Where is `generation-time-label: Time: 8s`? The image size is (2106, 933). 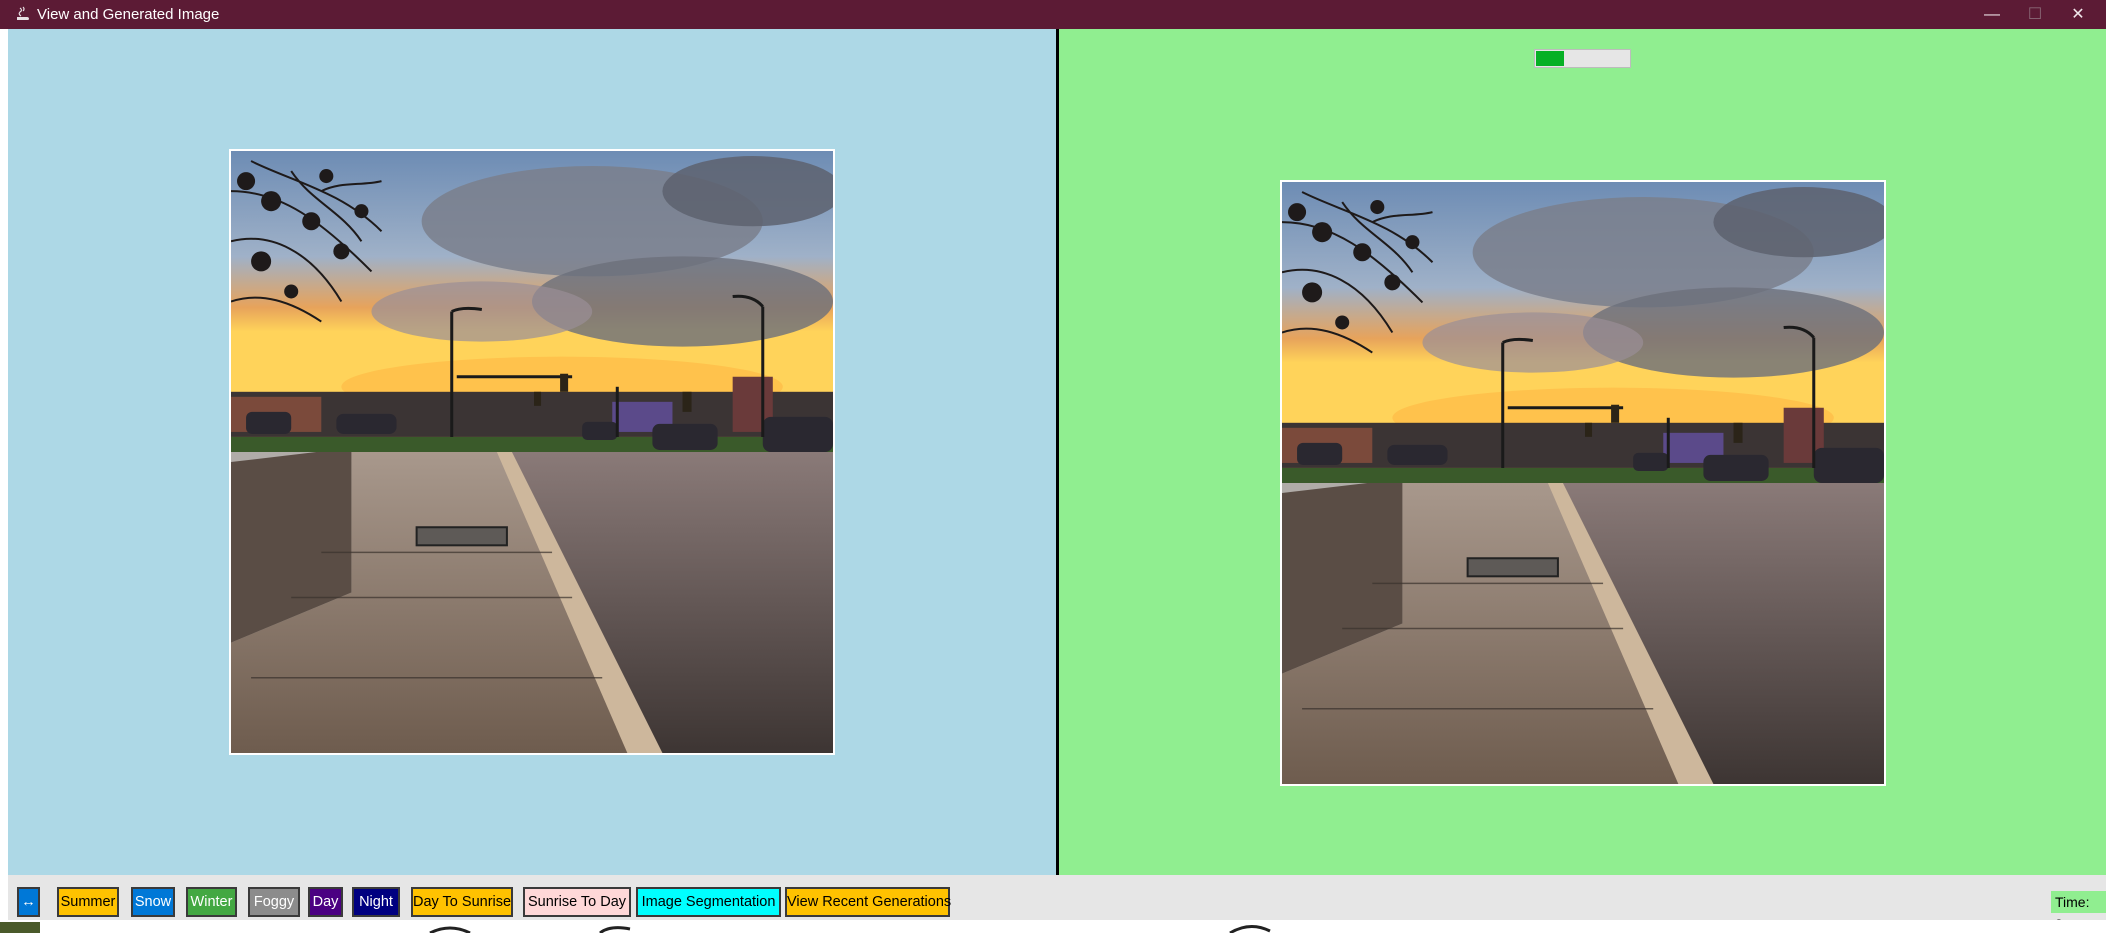
generation-time-label: Time: 8s is located at coordinates (2078, 911).